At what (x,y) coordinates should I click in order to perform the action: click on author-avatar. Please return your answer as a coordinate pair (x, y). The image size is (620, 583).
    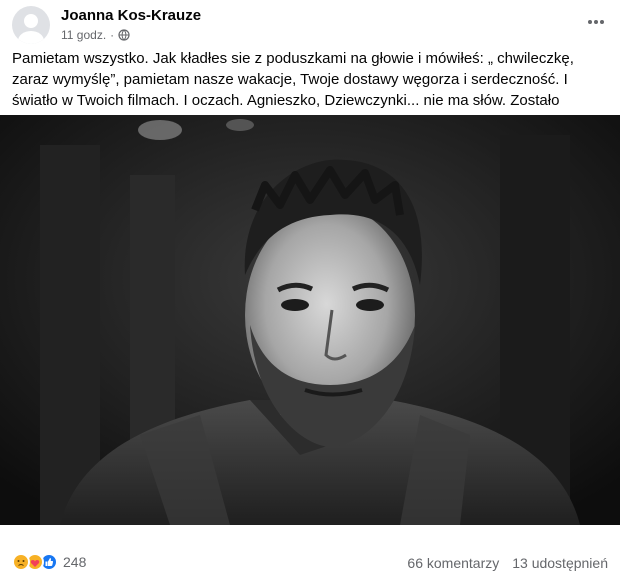
    Looking at the image, I should click on (31, 25).